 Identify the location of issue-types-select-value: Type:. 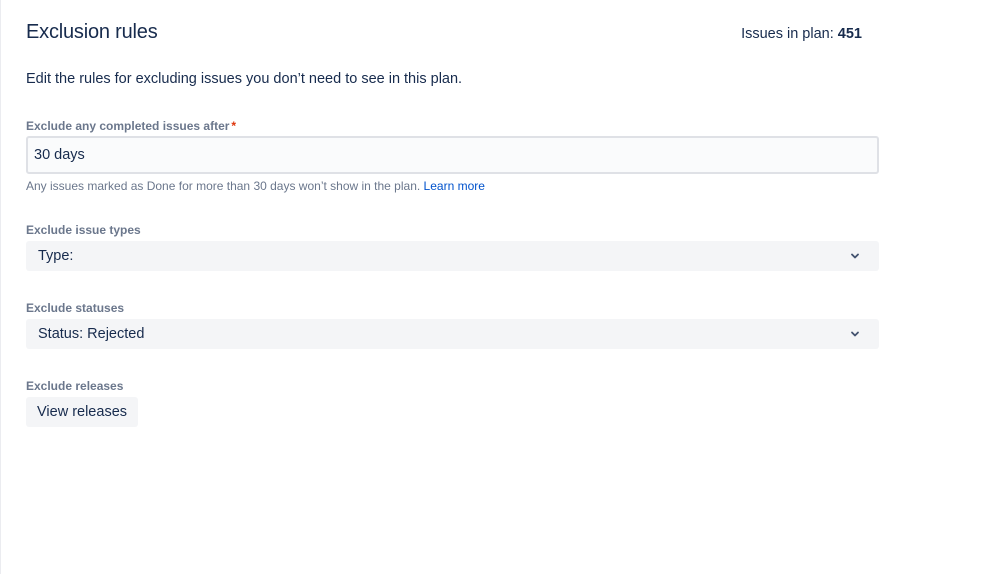
(56, 256).